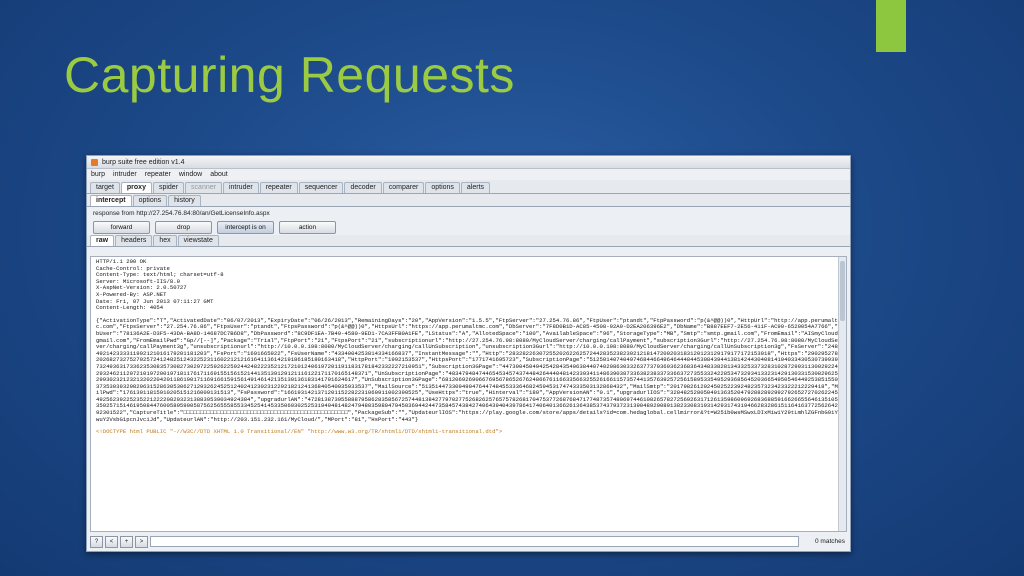 Image resolution: width=1024 pixels, height=576 pixels. I want to click on search-help-button: ?, so click(96, 541).